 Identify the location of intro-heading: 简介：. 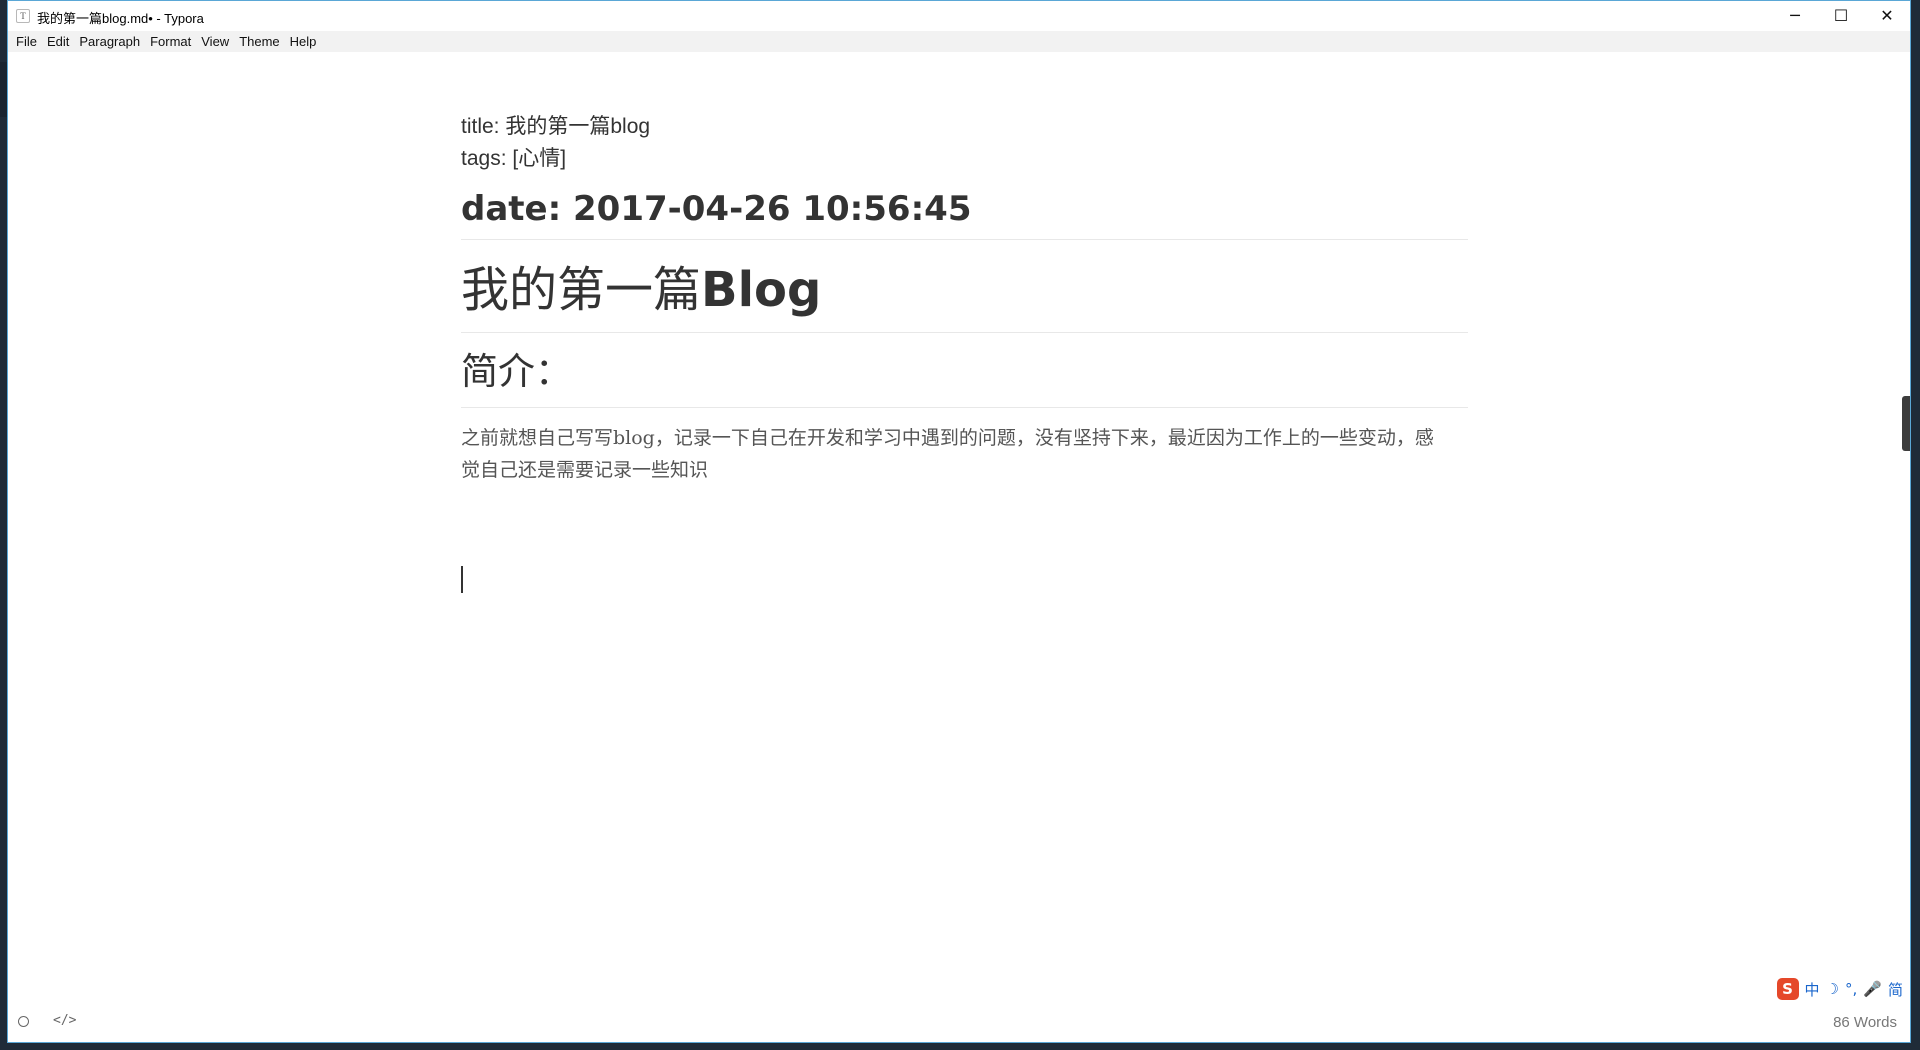
(964, 376).